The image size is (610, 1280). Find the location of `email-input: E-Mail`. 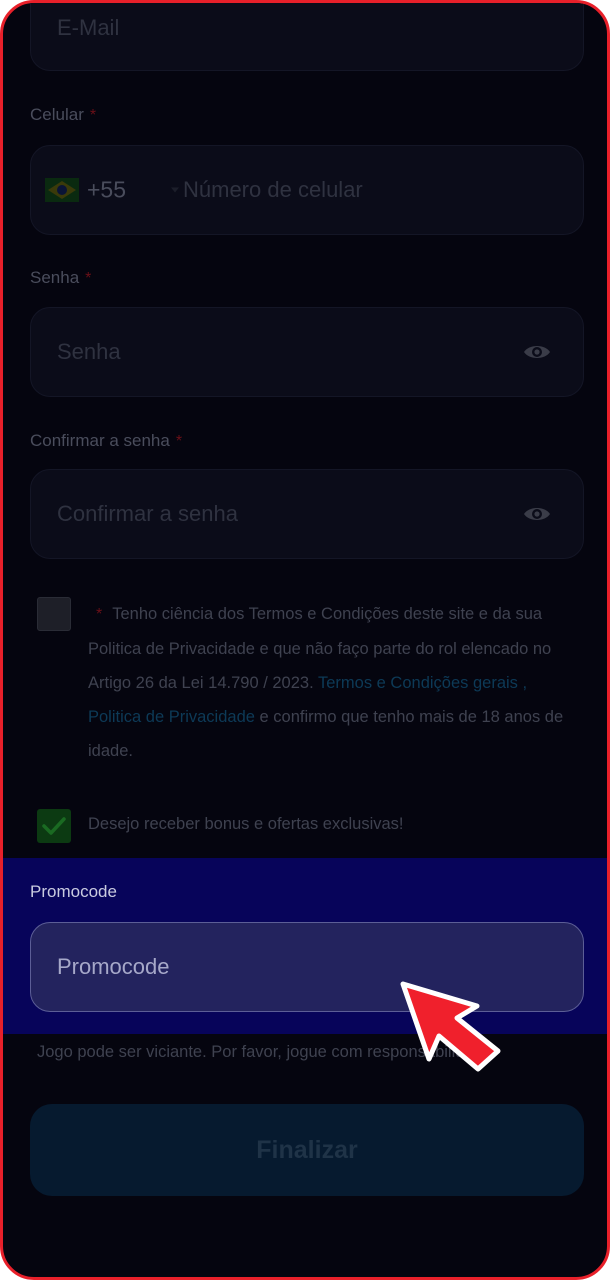

email-input: E-Mail is located at coordinates (307, 37).